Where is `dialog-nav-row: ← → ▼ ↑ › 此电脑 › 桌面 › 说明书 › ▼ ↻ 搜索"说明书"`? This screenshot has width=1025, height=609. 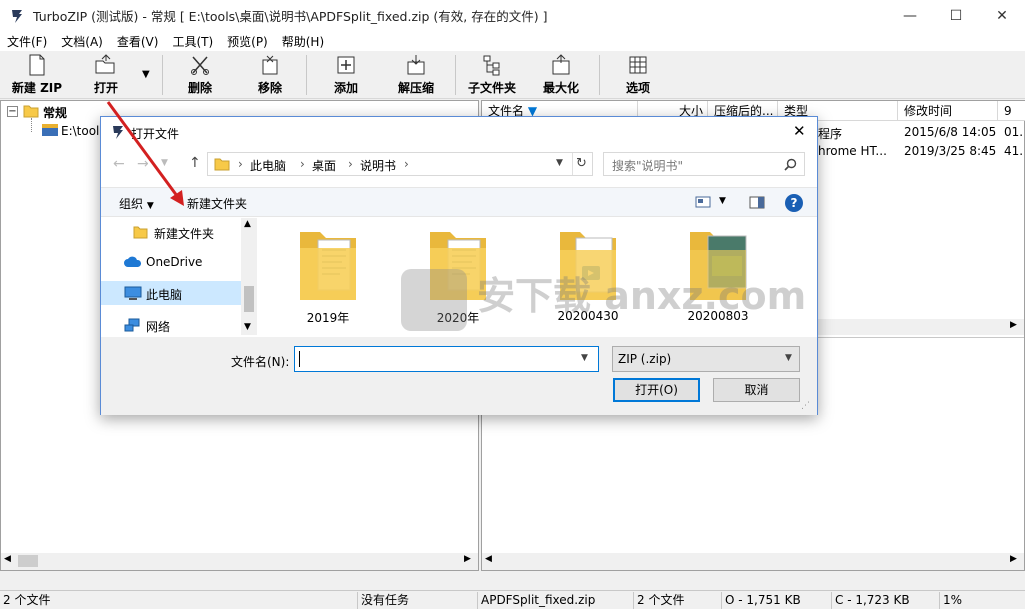
dialog-nav-row: ← → ▼ ↑ › 此电脑 › 桌面 › 说明书 › ▼ ↻ 搜索"说明书" is located at coordinates (459, 165).